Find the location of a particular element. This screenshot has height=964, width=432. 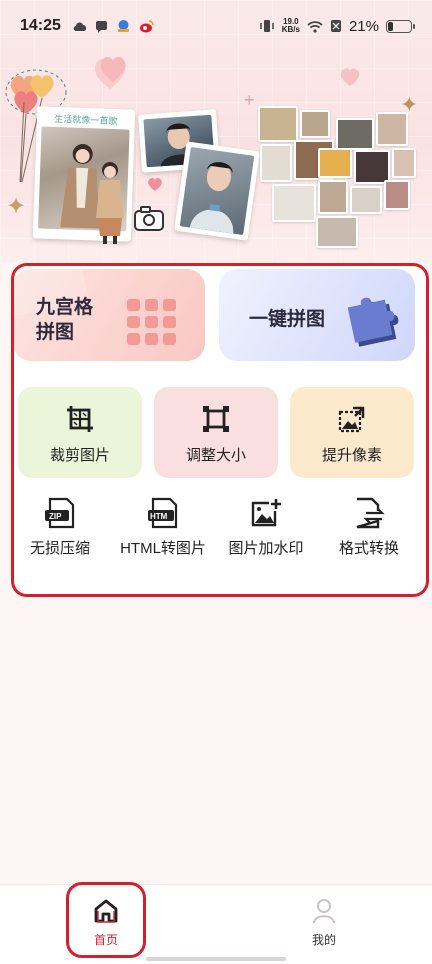

nine-grid-label: 九宫格 拼图 is located at coordinates (64, 320).